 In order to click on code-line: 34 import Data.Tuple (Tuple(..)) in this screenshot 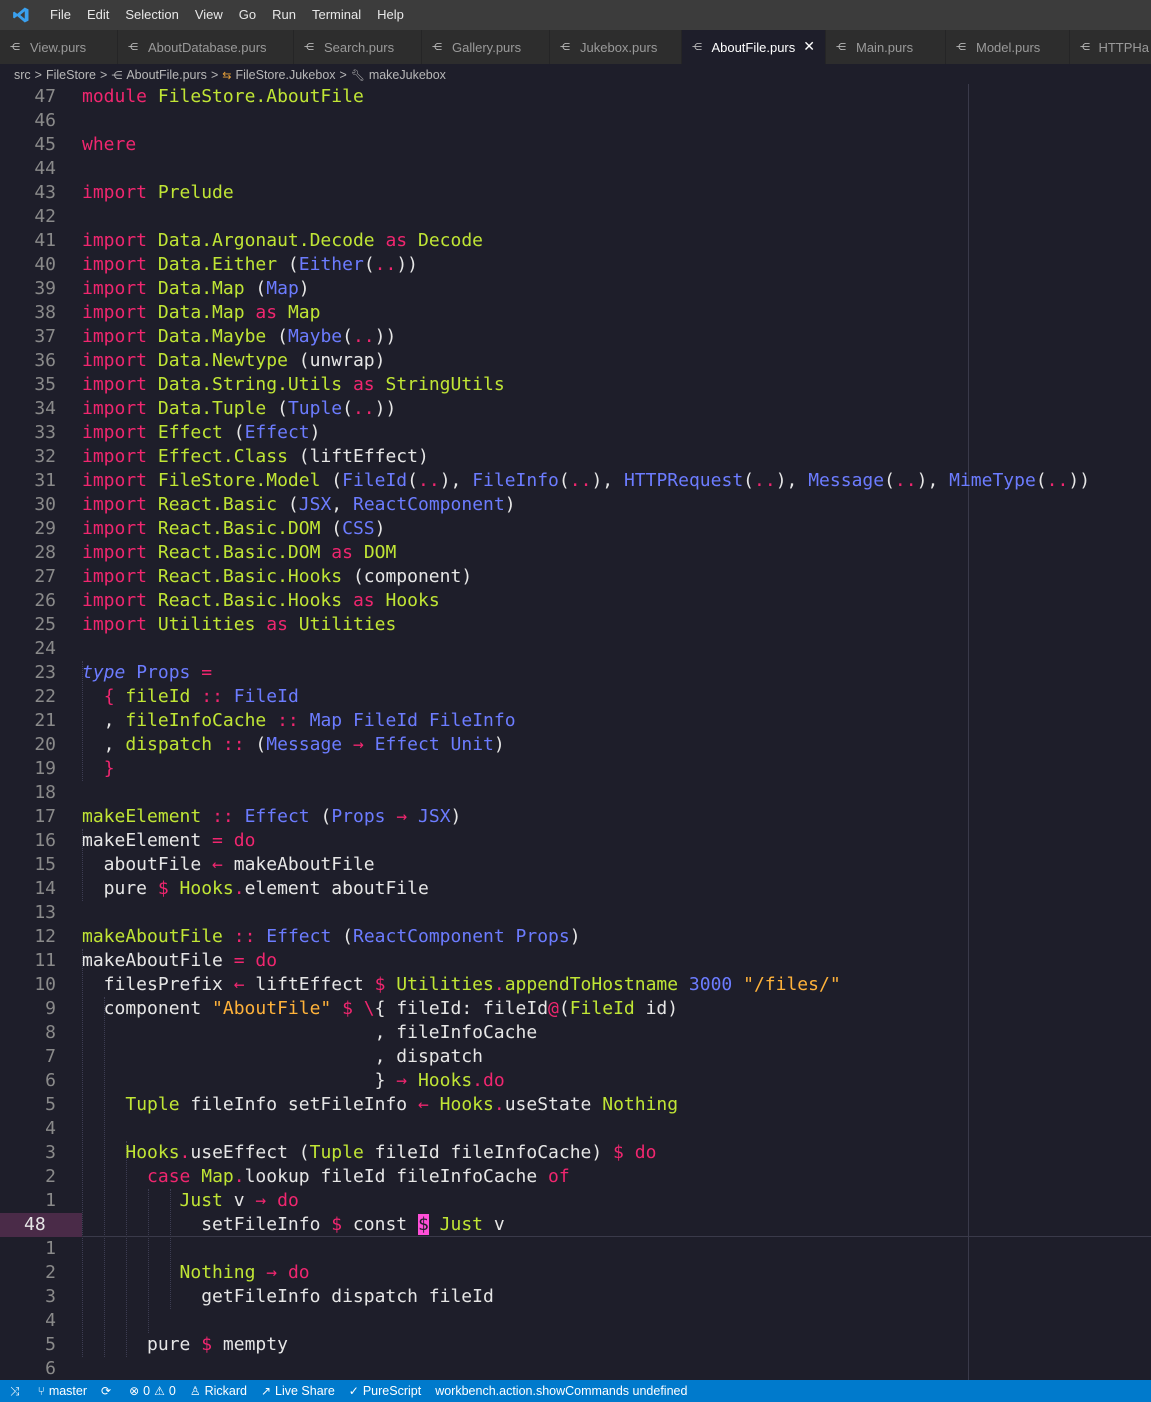, I will do `click(575, 409)`.